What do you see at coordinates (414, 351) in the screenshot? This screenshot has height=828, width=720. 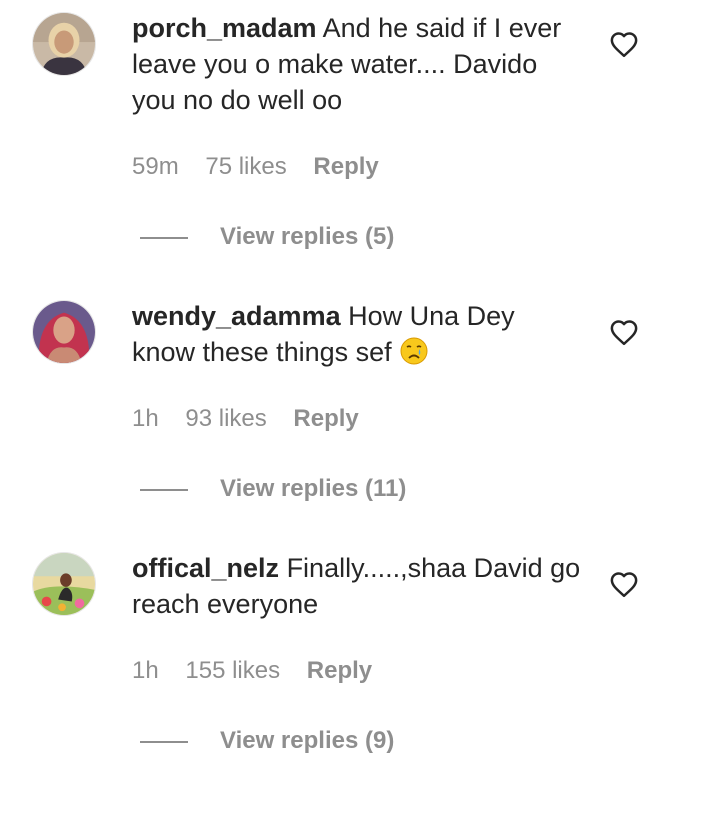 I see `crying-face-emoji` at bounding box center [414, 351].